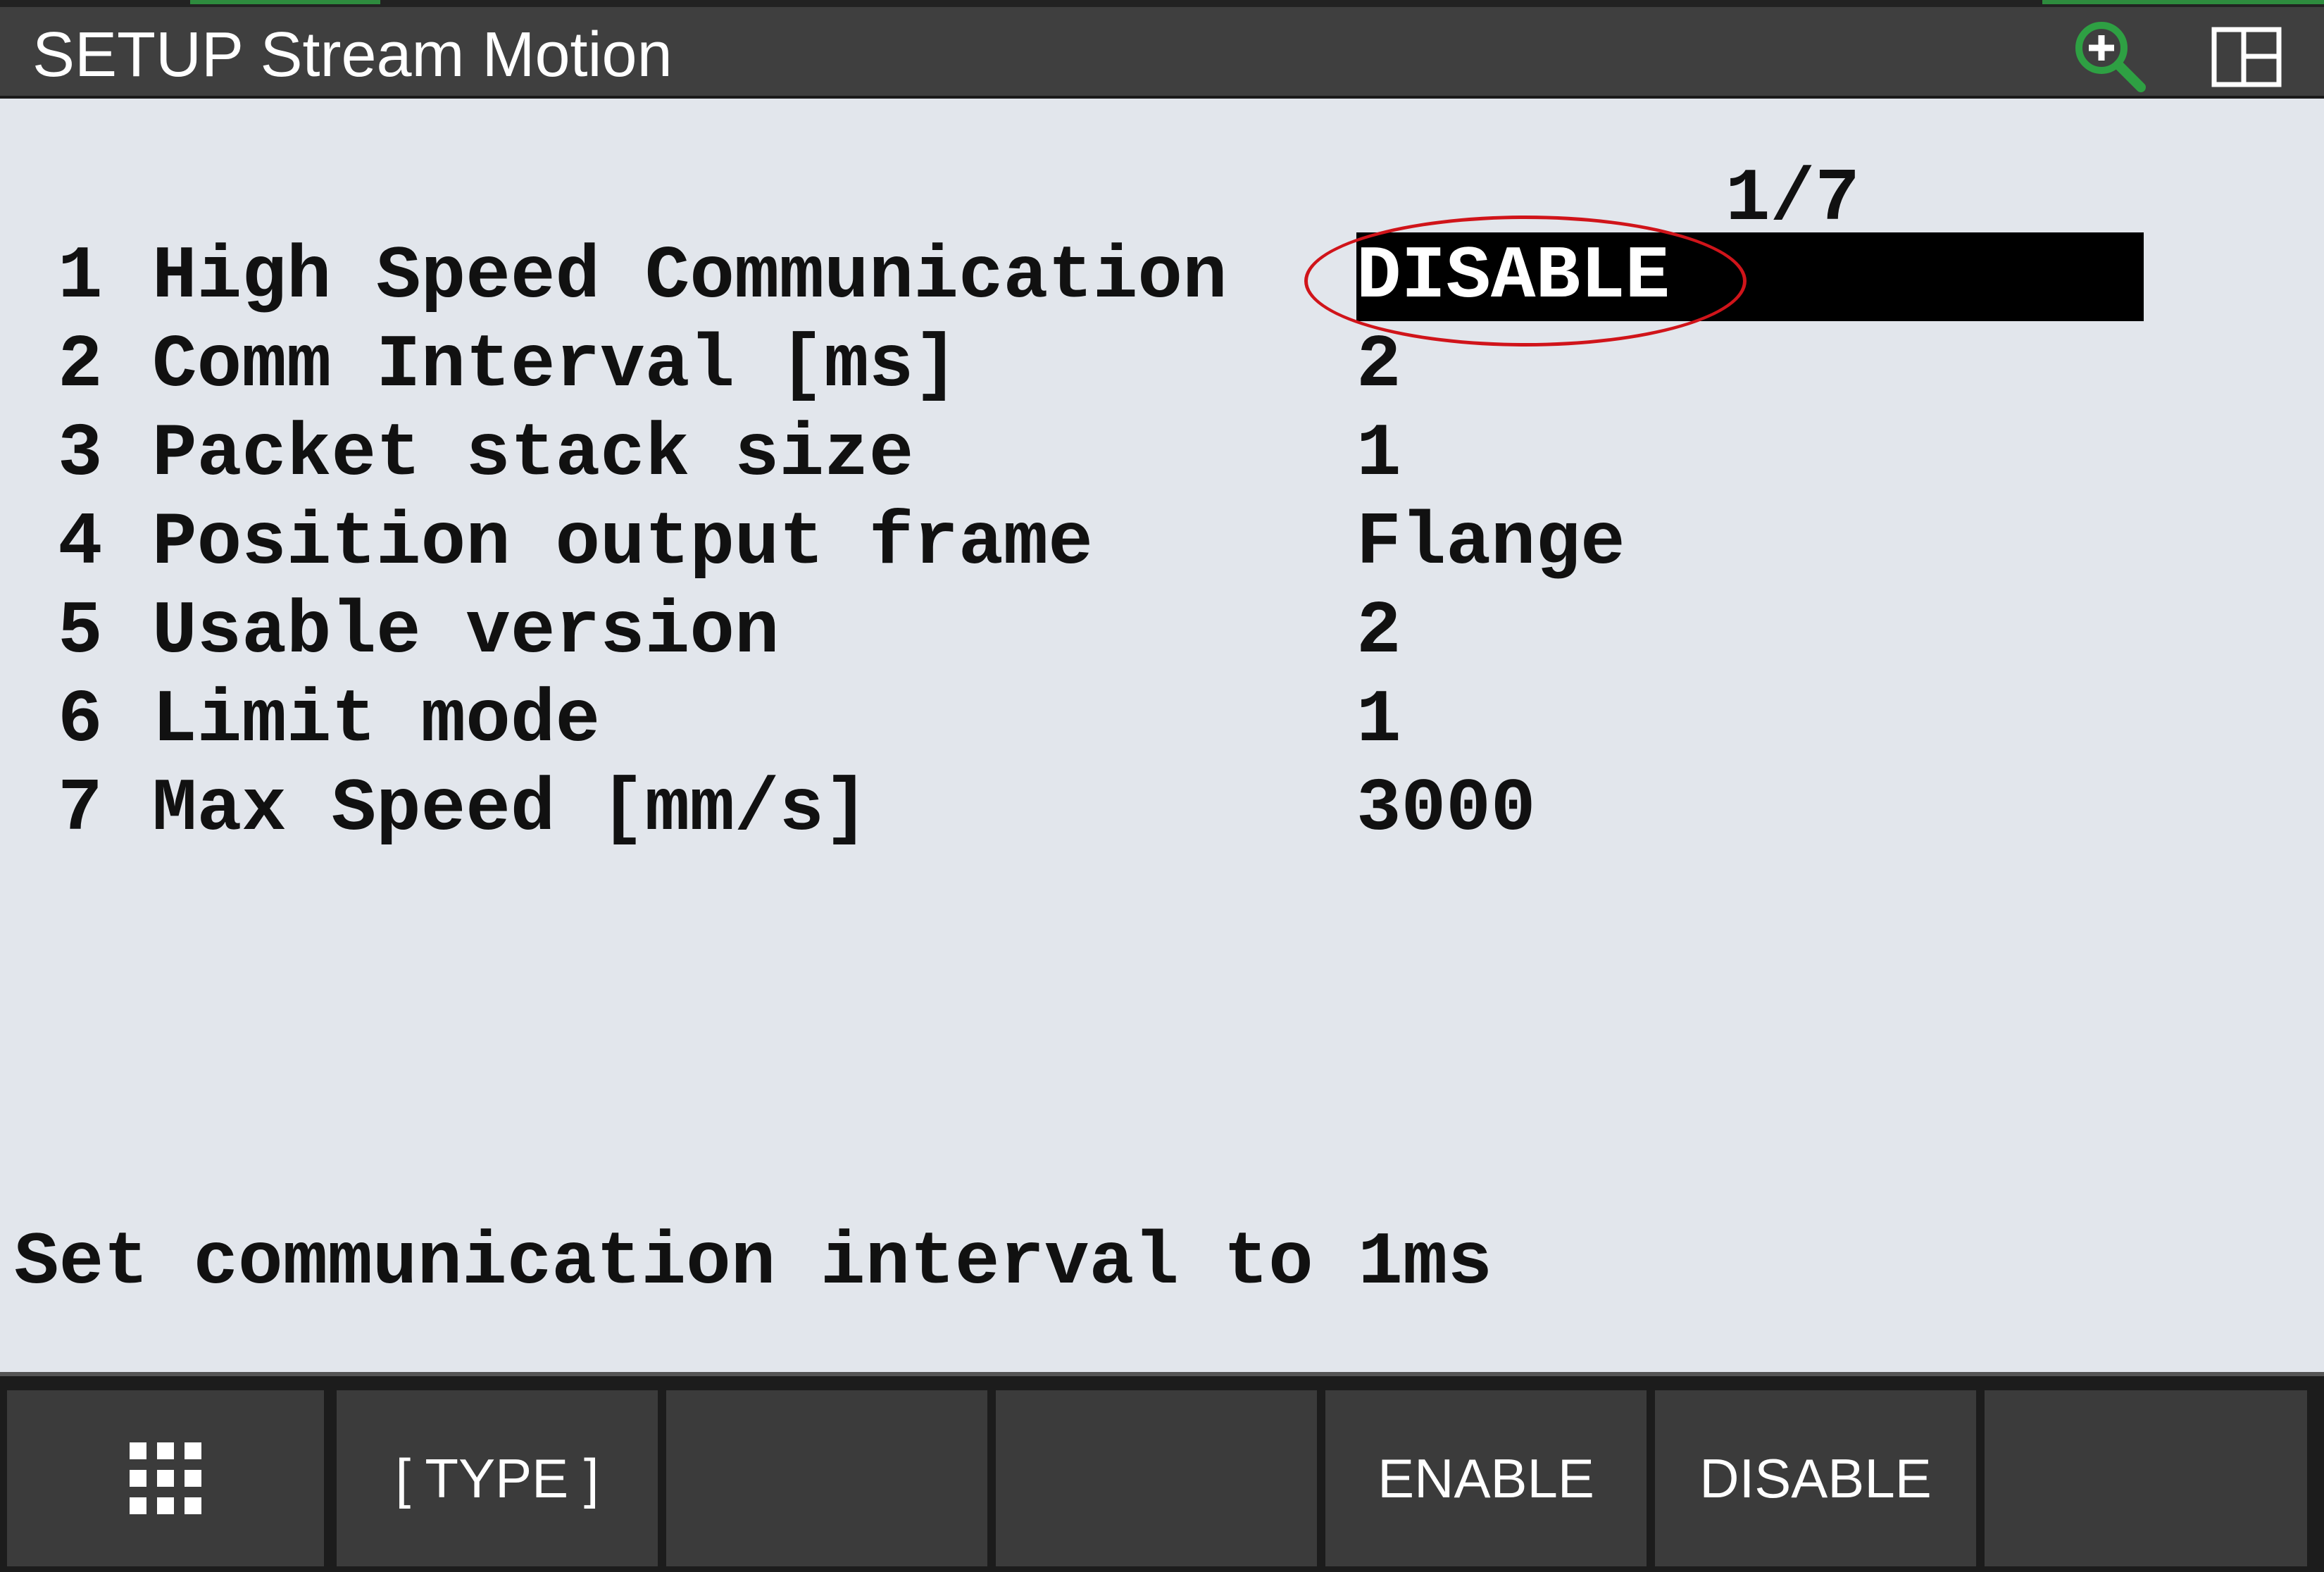 The width and height of the screenshot is (2324, 1572). I want to click on item-label: Max Speed [mm/s], so click(510, 809).